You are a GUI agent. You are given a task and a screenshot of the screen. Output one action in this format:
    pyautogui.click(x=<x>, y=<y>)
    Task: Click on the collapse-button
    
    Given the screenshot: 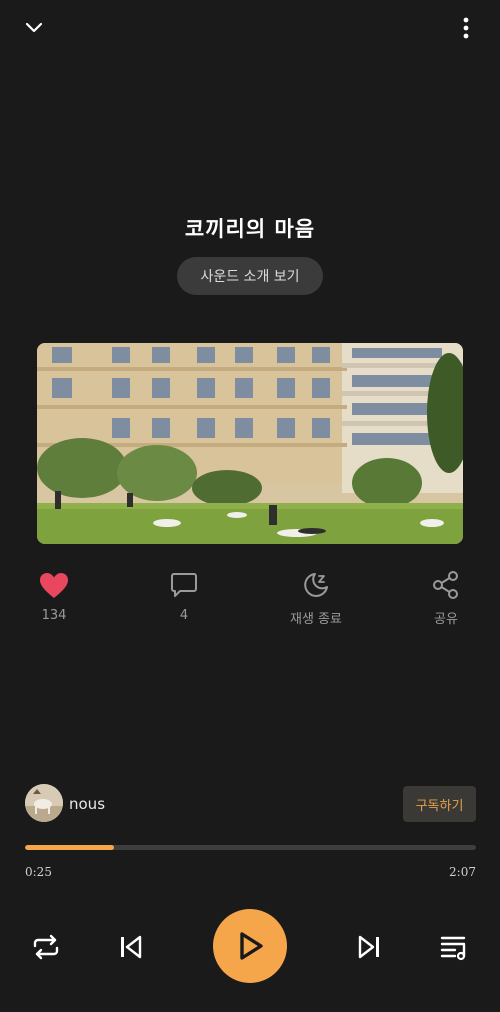 What is the action you would take?
    pyautogui.click(x=34, y=28)
    